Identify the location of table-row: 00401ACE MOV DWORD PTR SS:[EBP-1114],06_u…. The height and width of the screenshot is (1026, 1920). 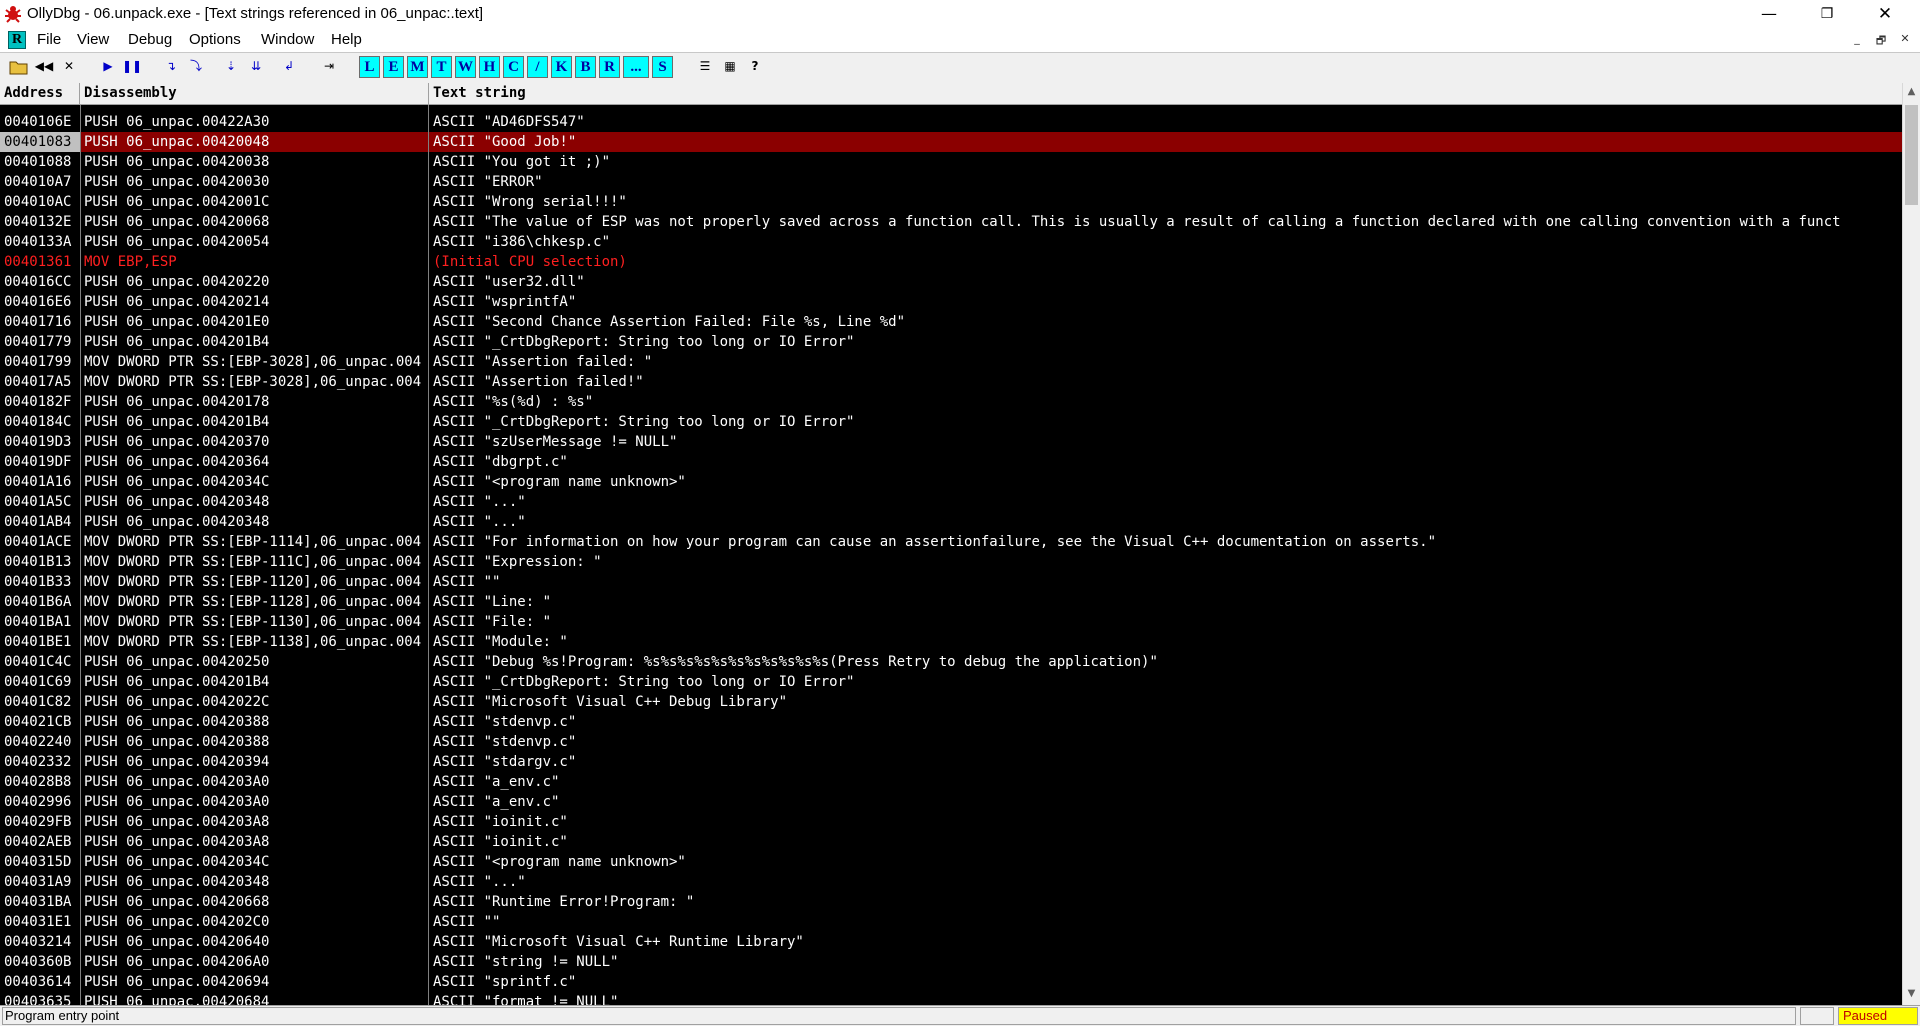
(951, 542).